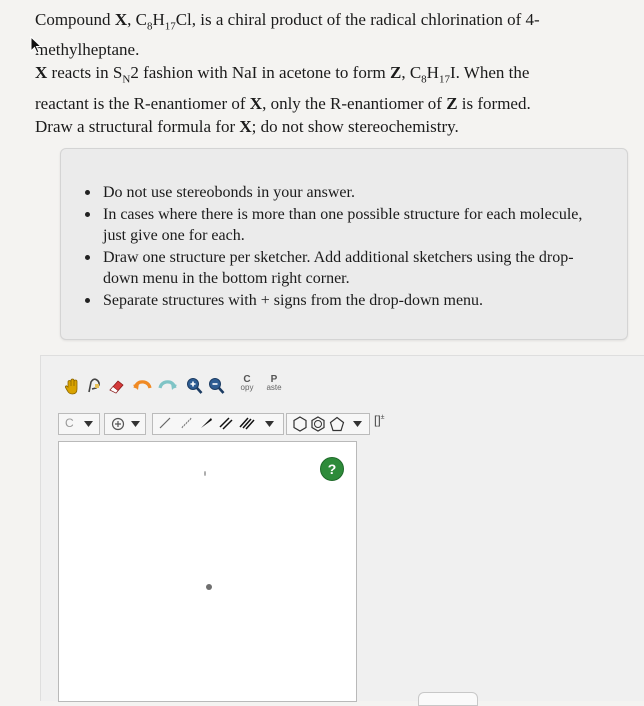  Describe the element at coordinates (332, 469) in the screenshot. I see `help-button: ?` at that location.